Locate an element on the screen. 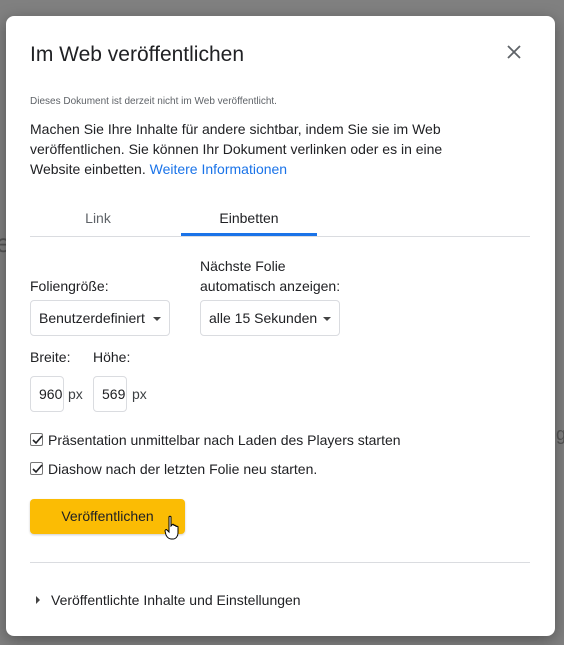  width-value: 960 is located at coordinates (51, 394).